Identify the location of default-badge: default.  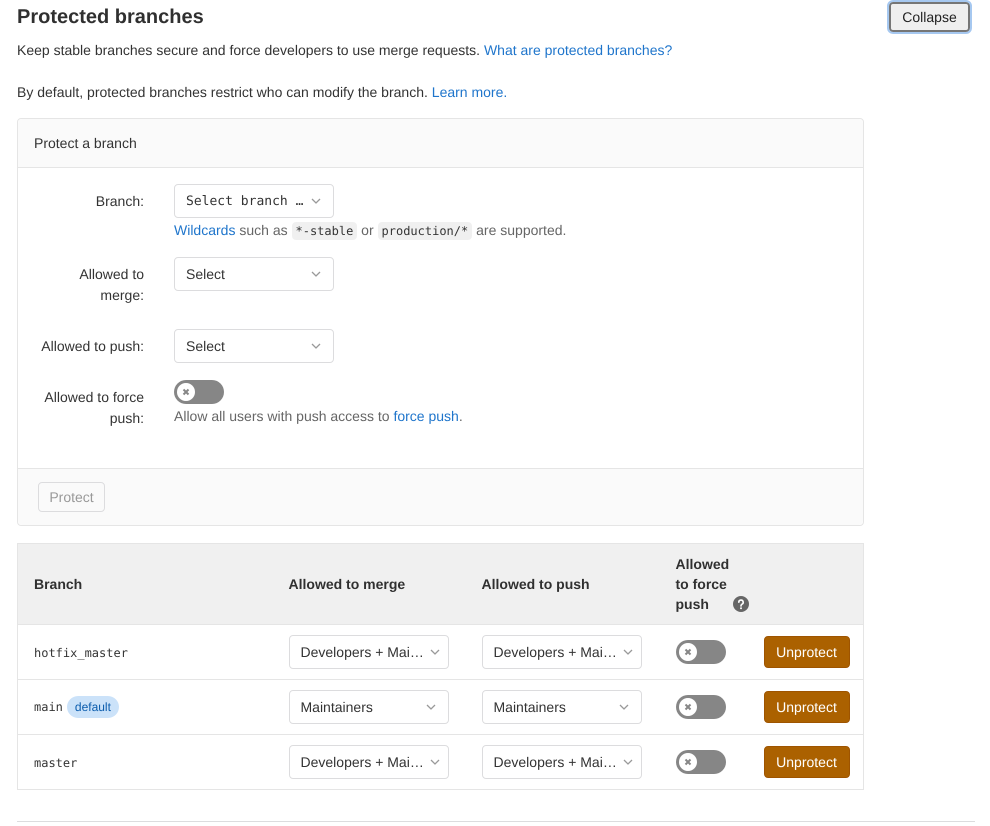
(92, 707).